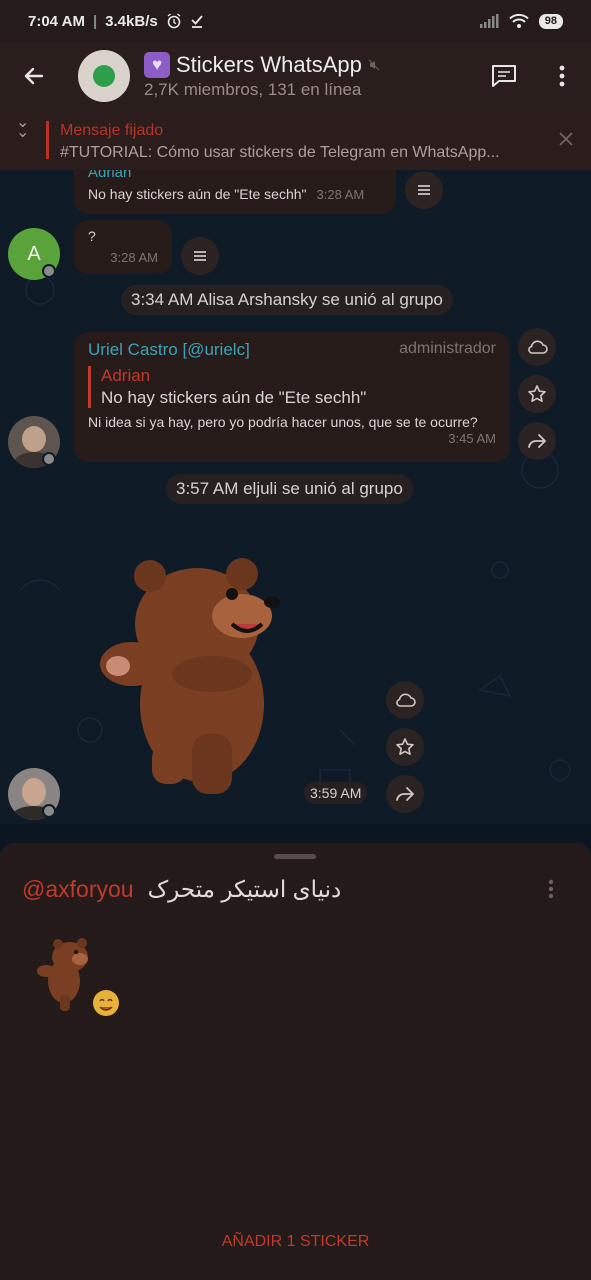 The width and height of the screenshot is (591, 1280). I want to click on back-button, so click(34, 76).